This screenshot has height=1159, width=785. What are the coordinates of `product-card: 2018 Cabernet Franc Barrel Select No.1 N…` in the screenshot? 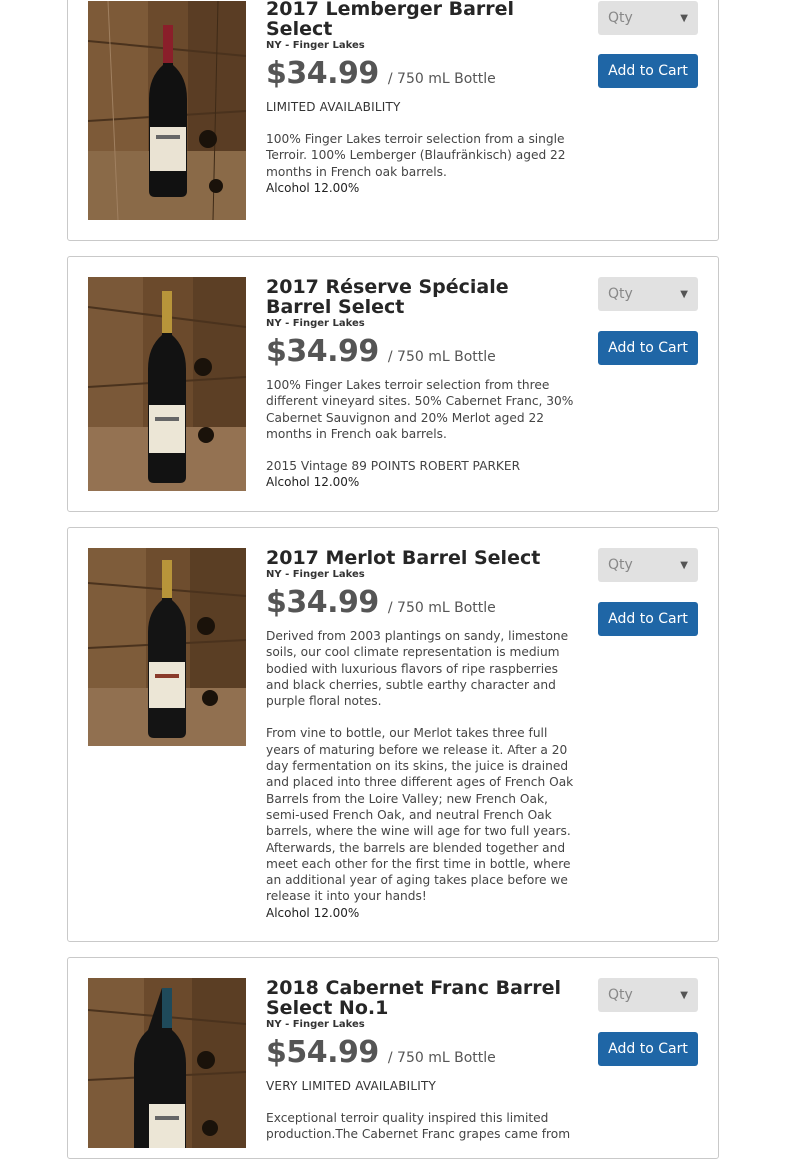 It's located at (393, 1058).